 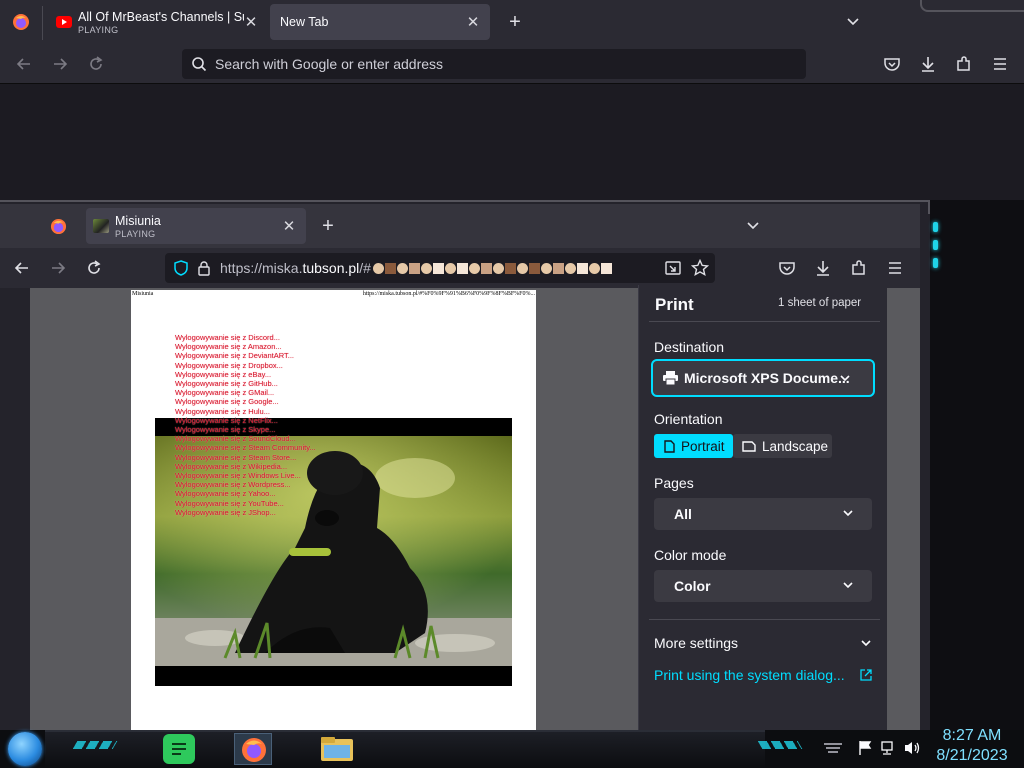 I want to click on landscape-page-icon, so click(x=749, y=446).